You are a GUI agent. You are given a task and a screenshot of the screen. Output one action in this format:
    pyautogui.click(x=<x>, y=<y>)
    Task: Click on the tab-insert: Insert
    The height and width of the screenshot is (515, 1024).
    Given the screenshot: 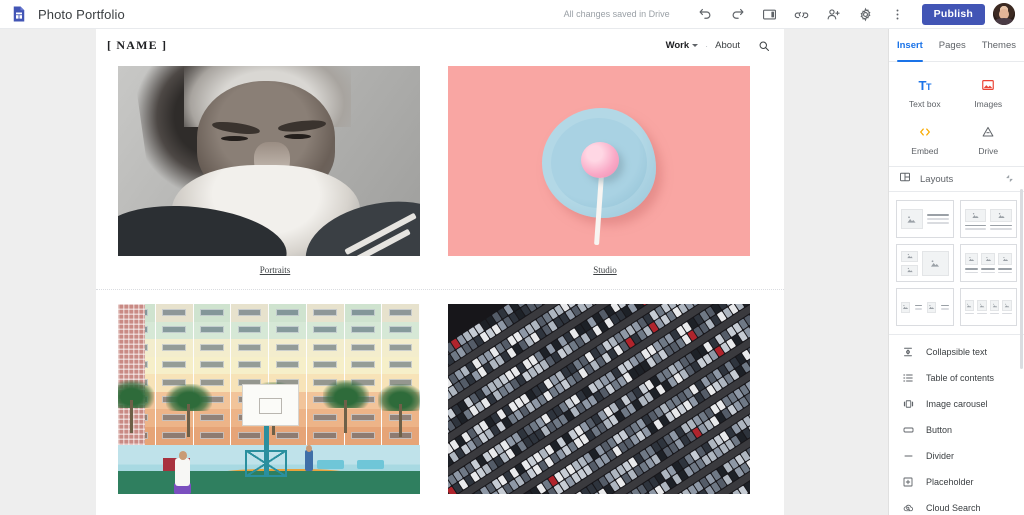 What is the action you would take?
    pyautogui.click(x=910, y=45)
    